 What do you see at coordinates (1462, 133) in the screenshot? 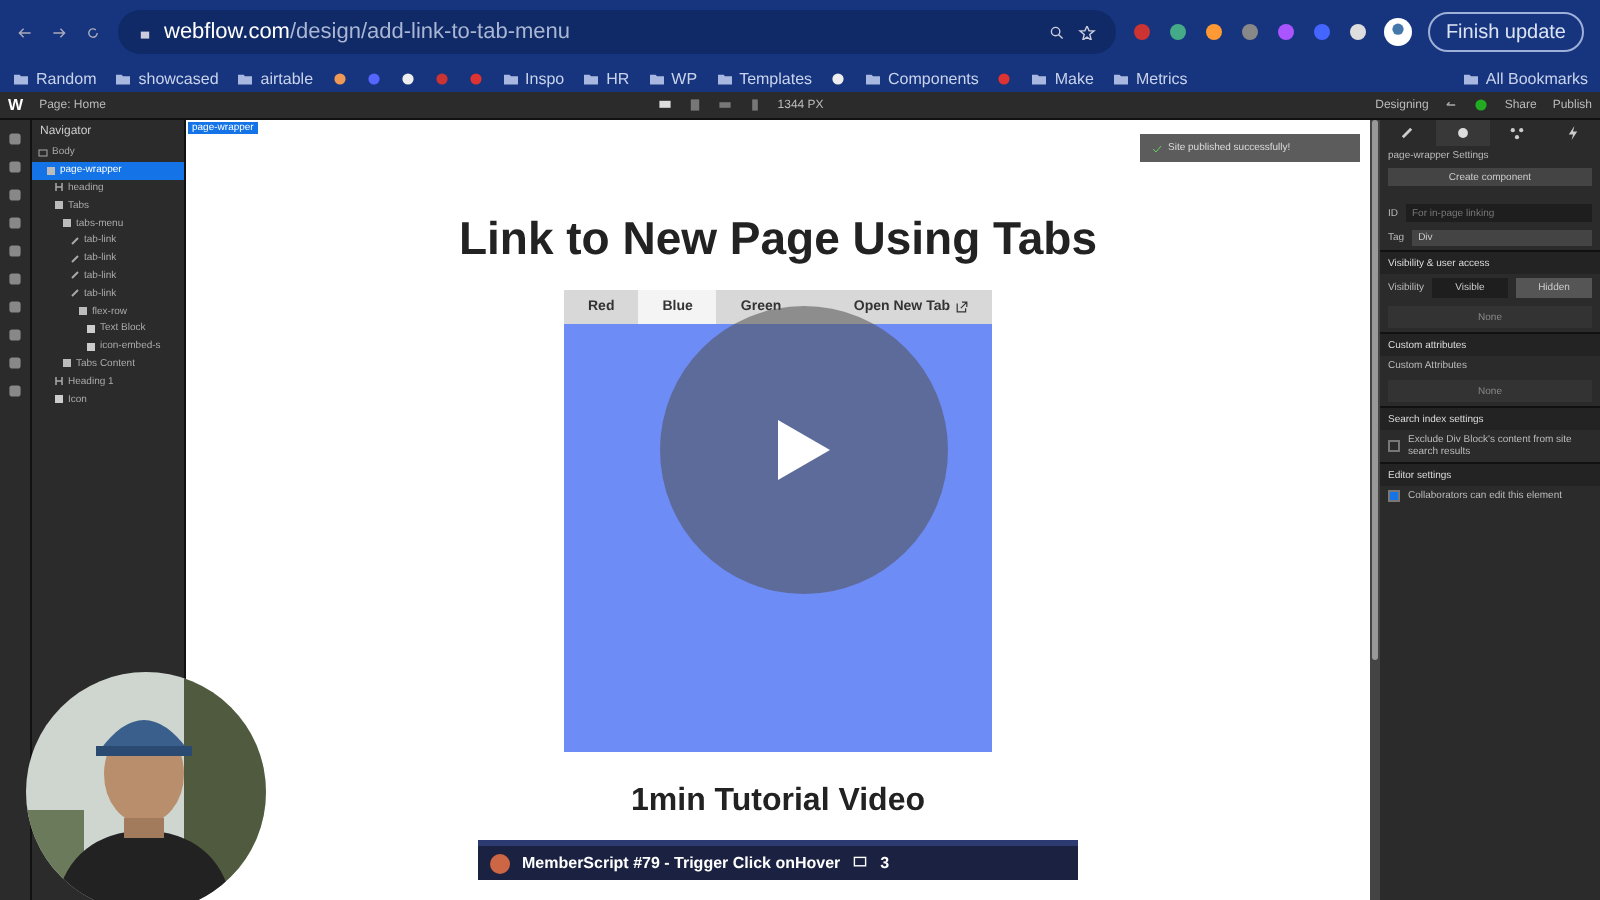
I see `settings-tab` at bounding box center [1462, 133].